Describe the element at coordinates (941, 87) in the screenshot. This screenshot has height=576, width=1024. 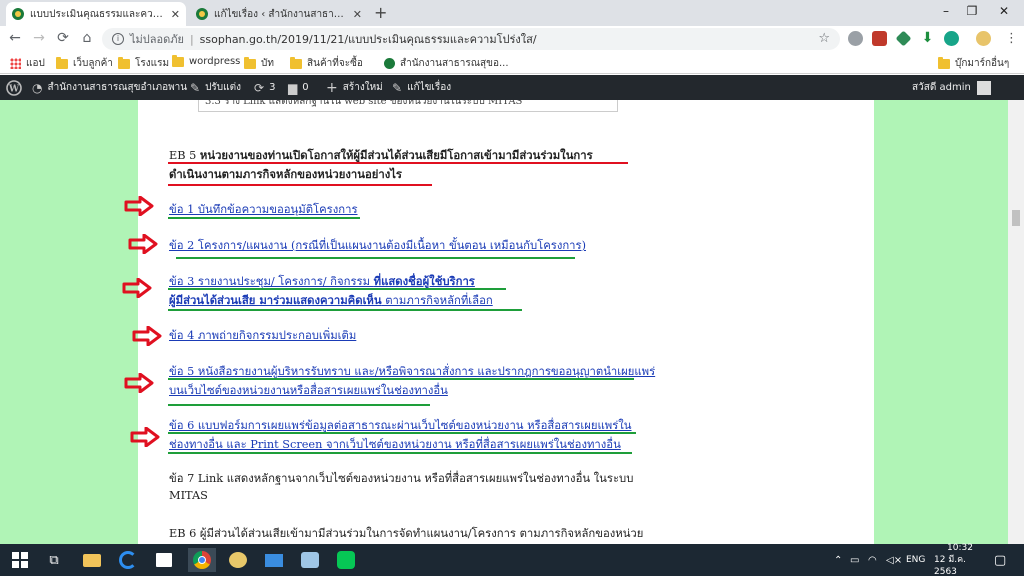
I see `greeting-label: สวัสดี admin` at that location.